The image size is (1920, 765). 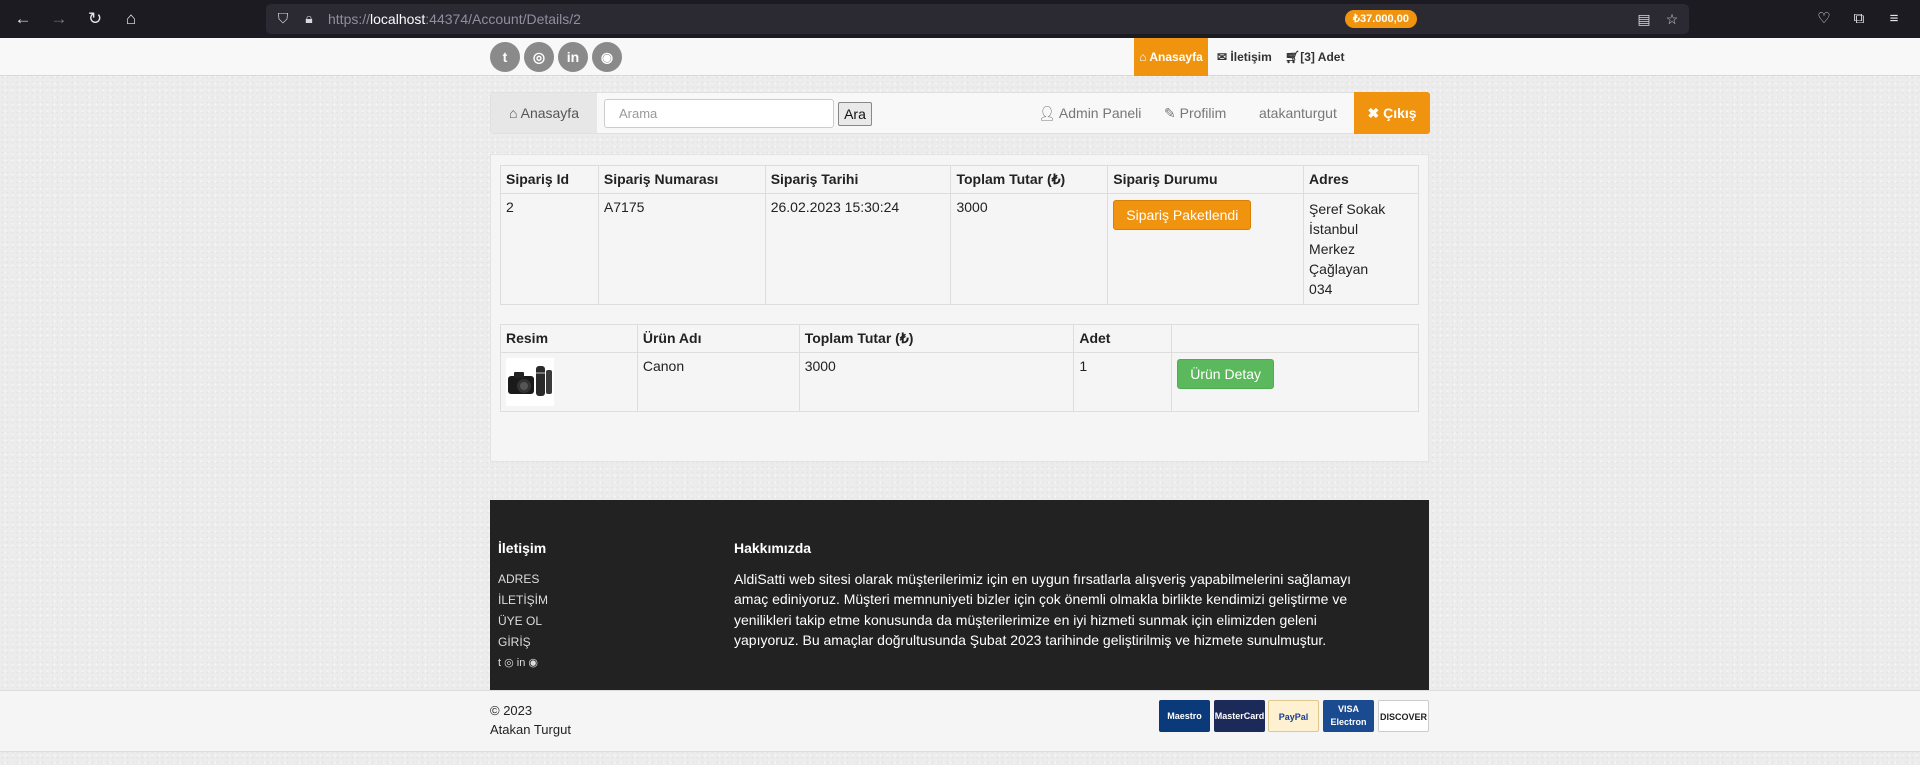 I want to click on product-total: 3000, so click(x=936, y=382).